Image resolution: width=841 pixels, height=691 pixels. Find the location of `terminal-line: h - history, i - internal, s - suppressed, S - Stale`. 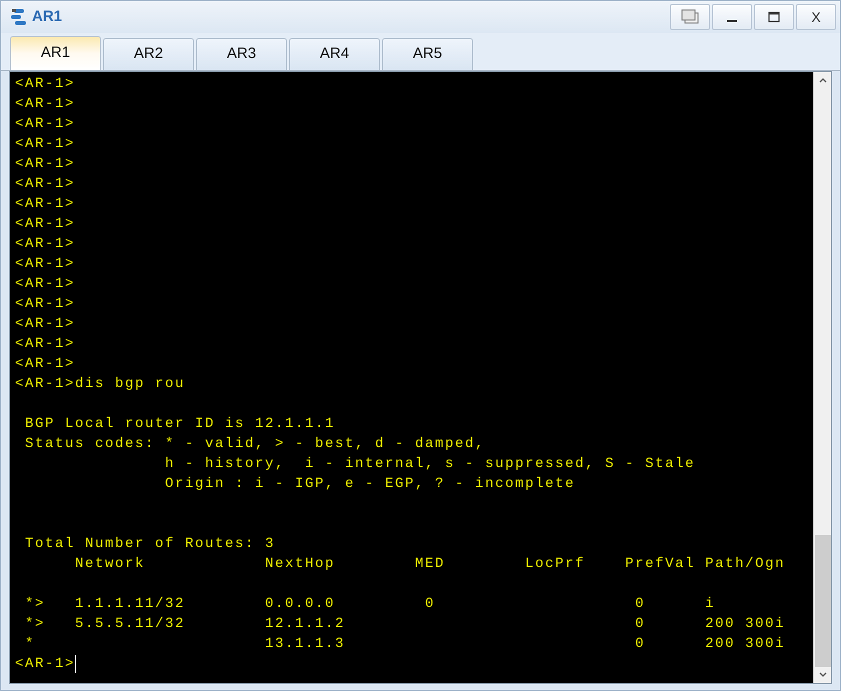

terminal-line: h - history, i - internal, s - suppressed, S - Stale is located at coordinates (430, 464).